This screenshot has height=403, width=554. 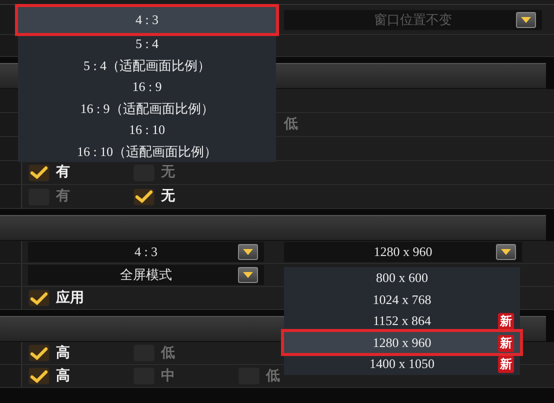 I want to click on dropdown-option: 16 : 10, so click(x=147, y=129).